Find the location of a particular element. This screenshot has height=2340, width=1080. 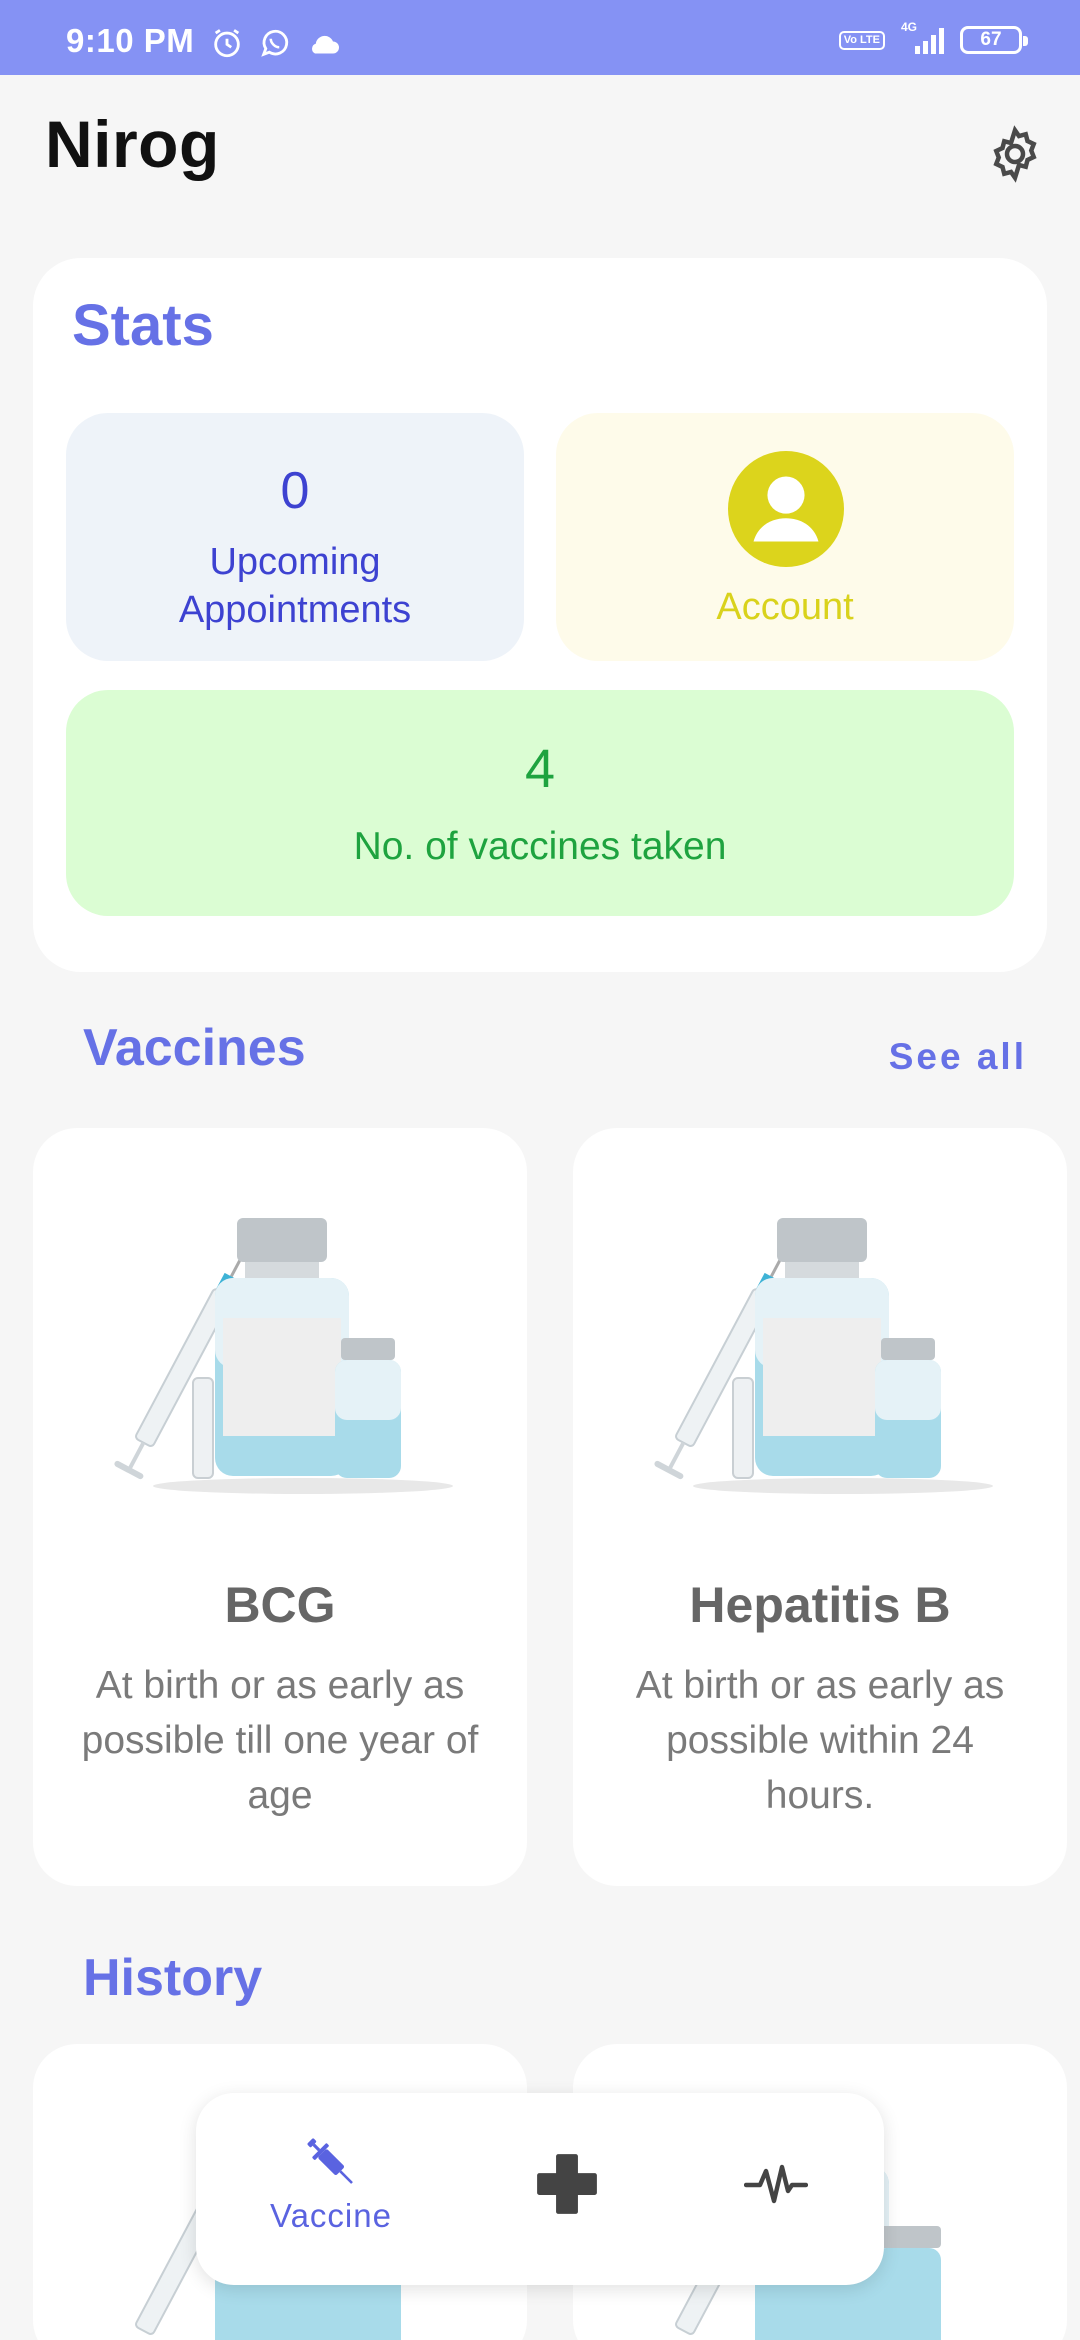

history-section-title: History is located at coordinates (173, 1978).